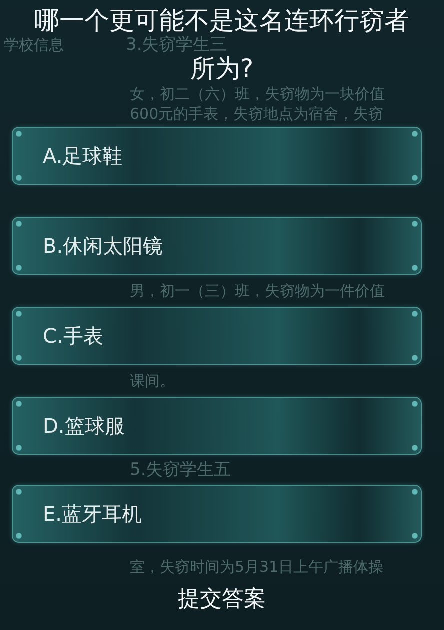 This screenshot has width=444, height=630. What do you see at coordinates (217, 514) in the screenshot?
I see `answer-option: E.蓝牙耳机` at bounding box center [217, 514].